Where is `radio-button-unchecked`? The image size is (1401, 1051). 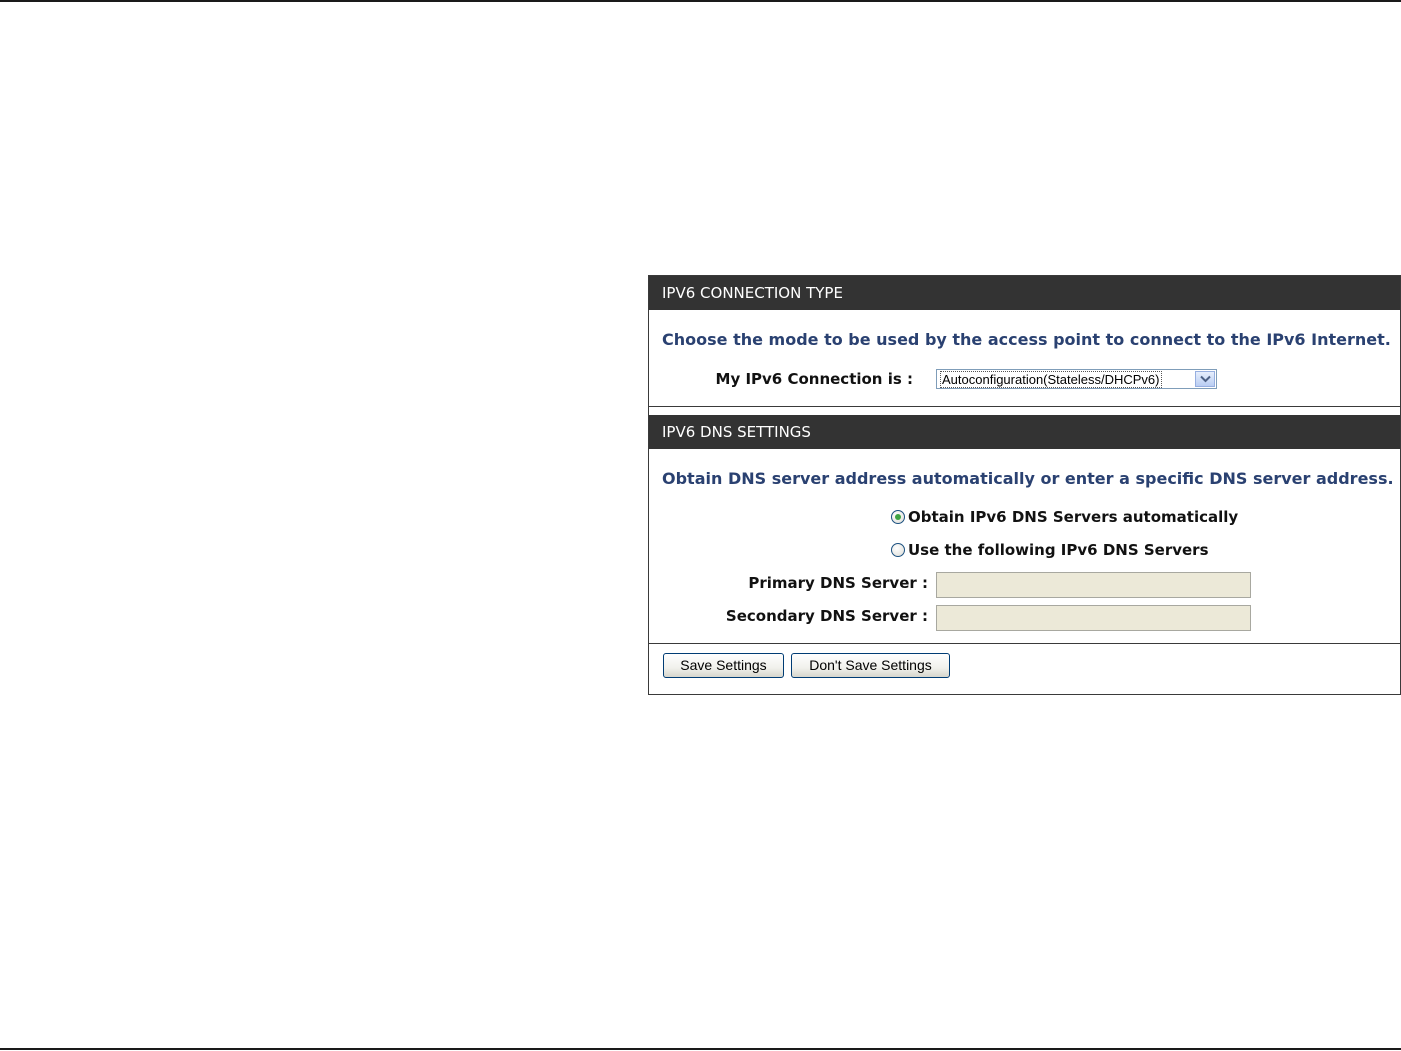 radio-button-unchecked is located at coordinates (898, 550).